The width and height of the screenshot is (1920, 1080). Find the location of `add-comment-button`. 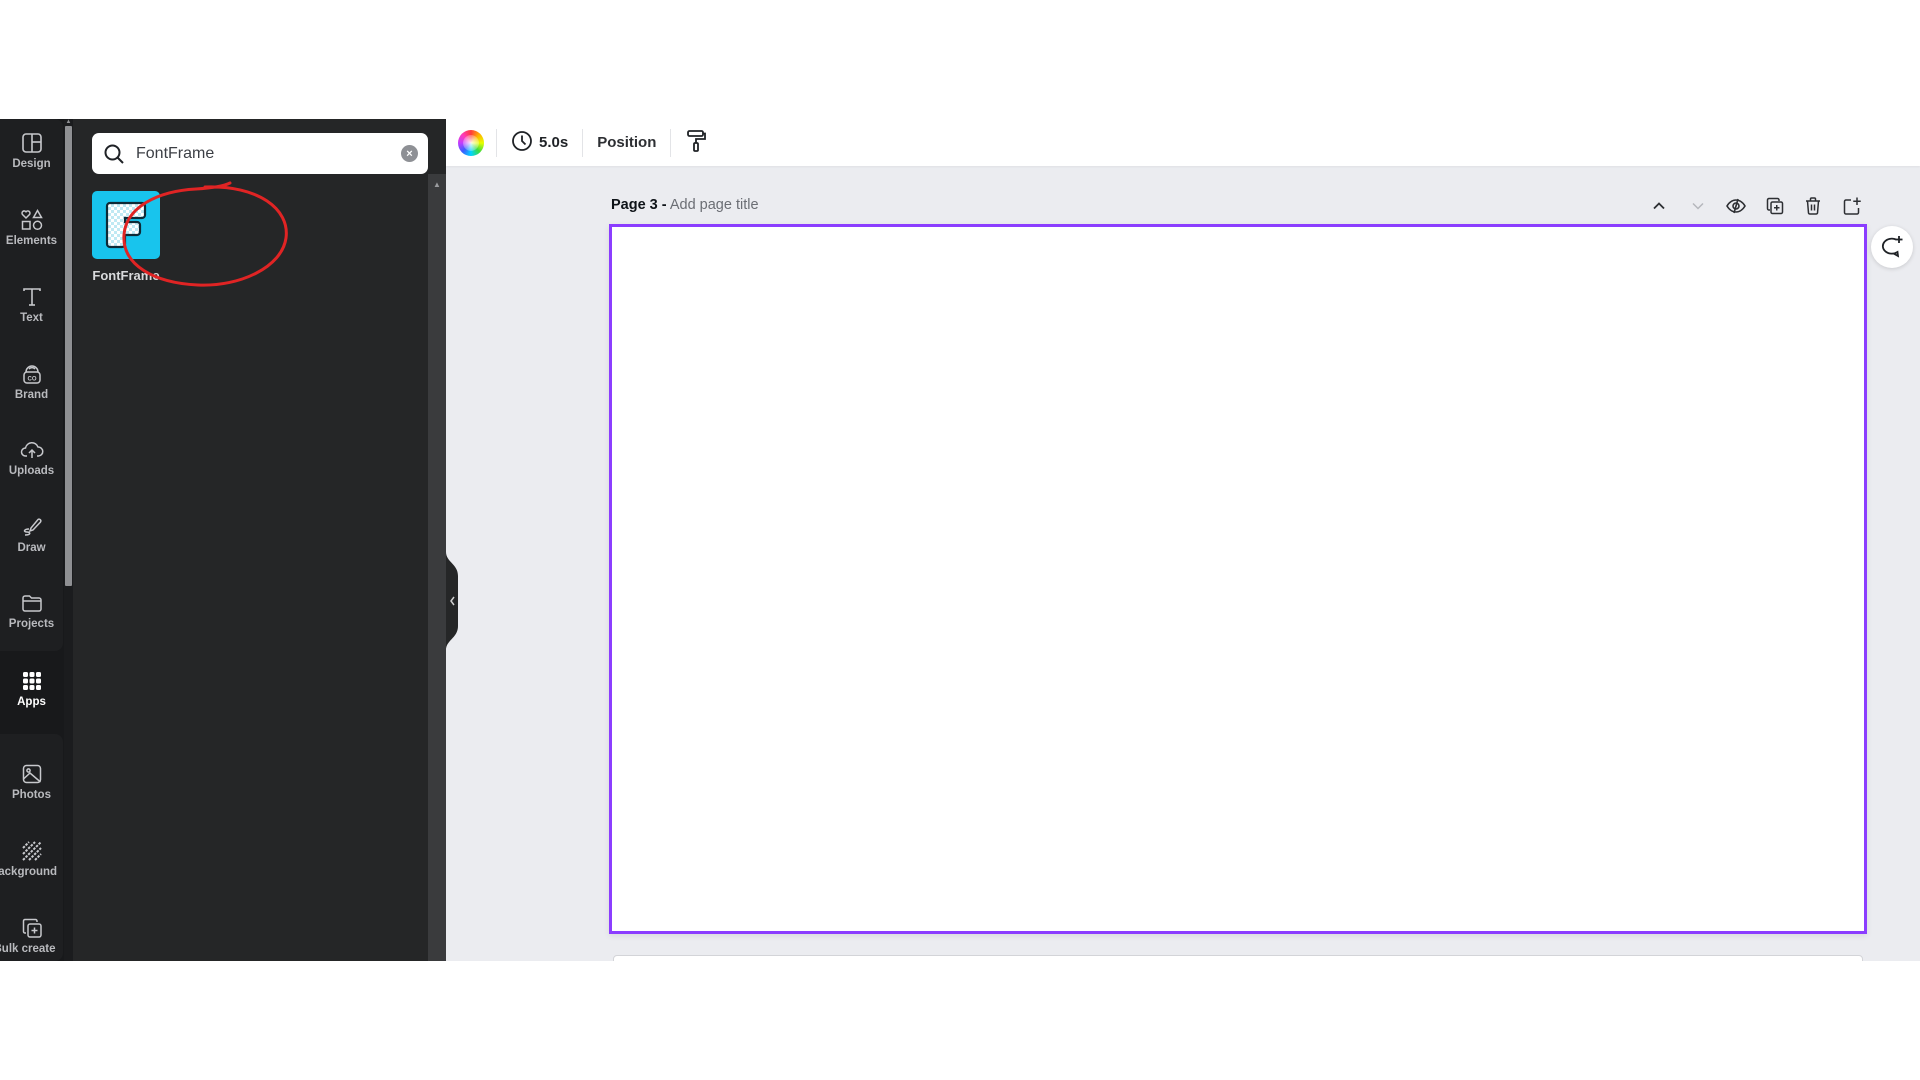

add-comment-button is located at coordinates (1892, 247).